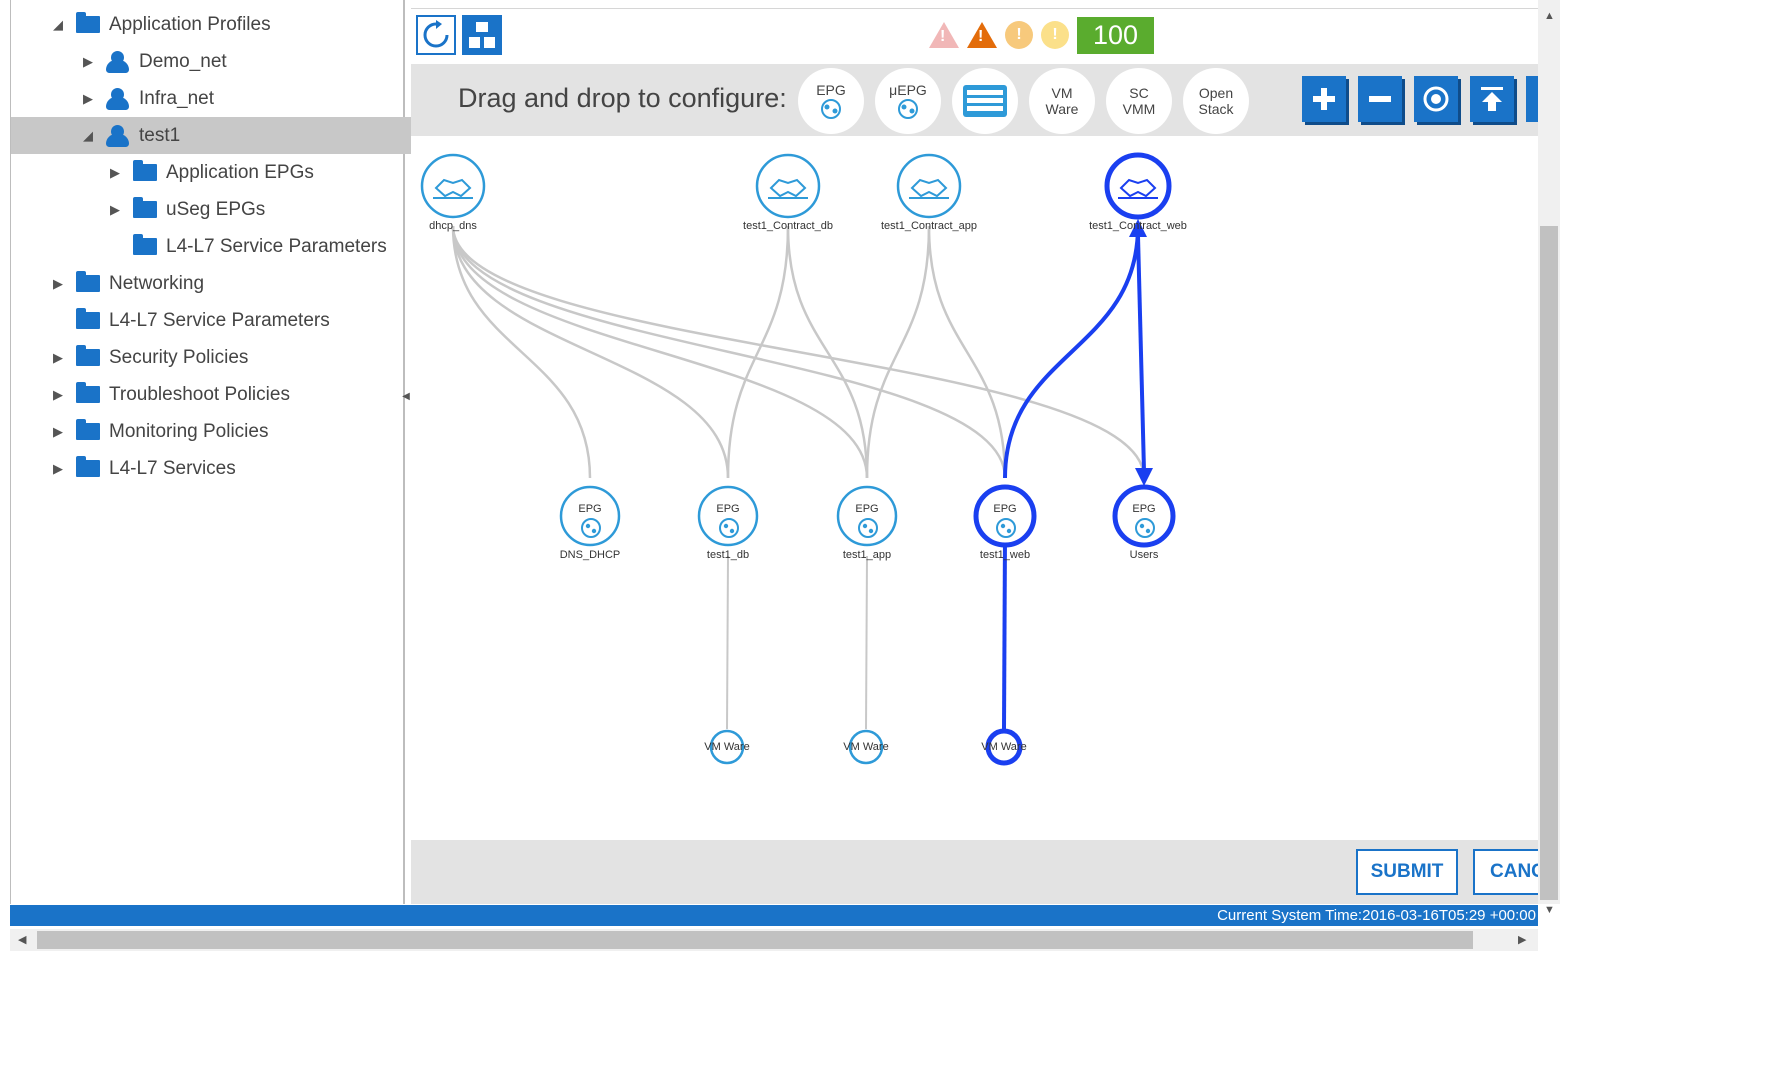 The width and height of the screenshot is (1772, 1079). What do you see at coordinates (241, 98) in the screenshot?
I see `tree-item: ▶ Infra_net` at bounding box center [241, 98].